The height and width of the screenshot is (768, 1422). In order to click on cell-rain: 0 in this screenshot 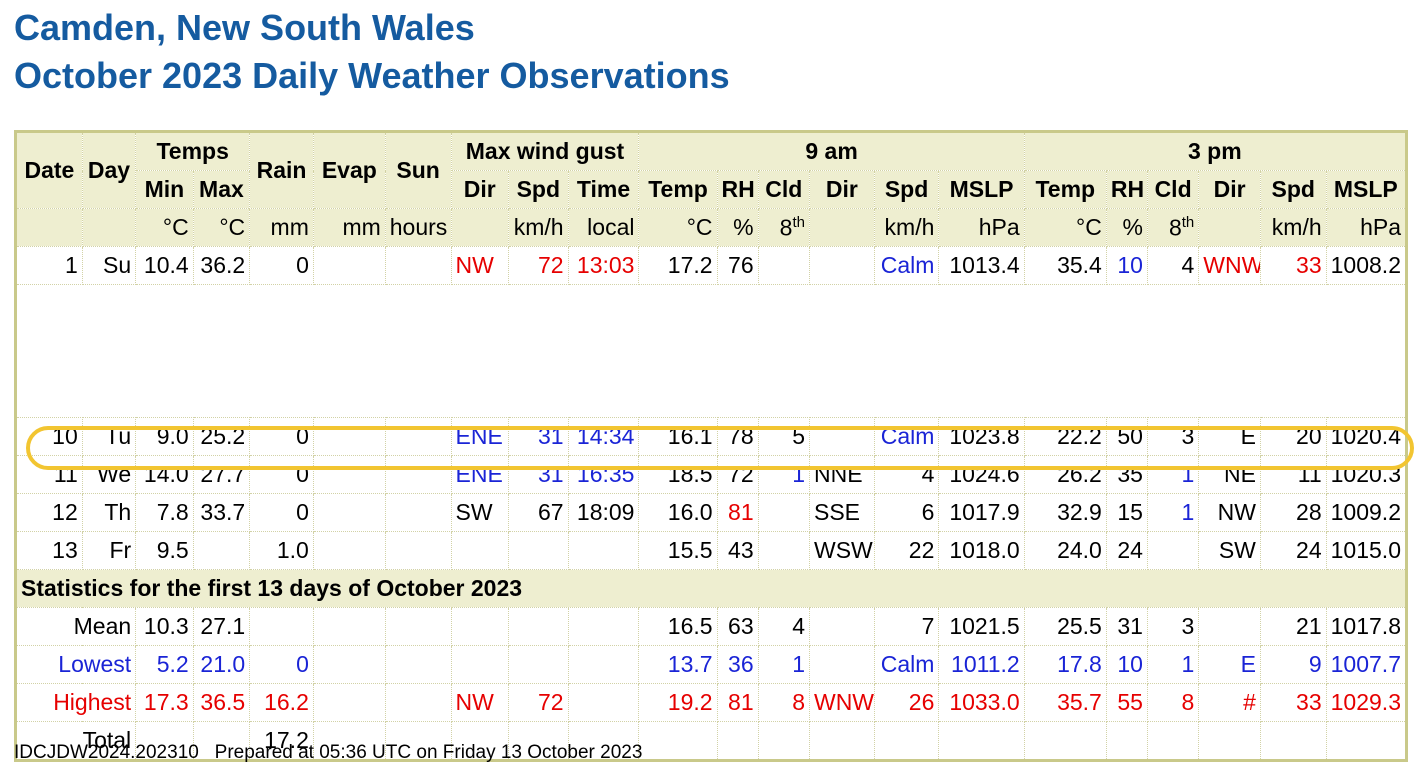, I will do `click(281, 512)`.